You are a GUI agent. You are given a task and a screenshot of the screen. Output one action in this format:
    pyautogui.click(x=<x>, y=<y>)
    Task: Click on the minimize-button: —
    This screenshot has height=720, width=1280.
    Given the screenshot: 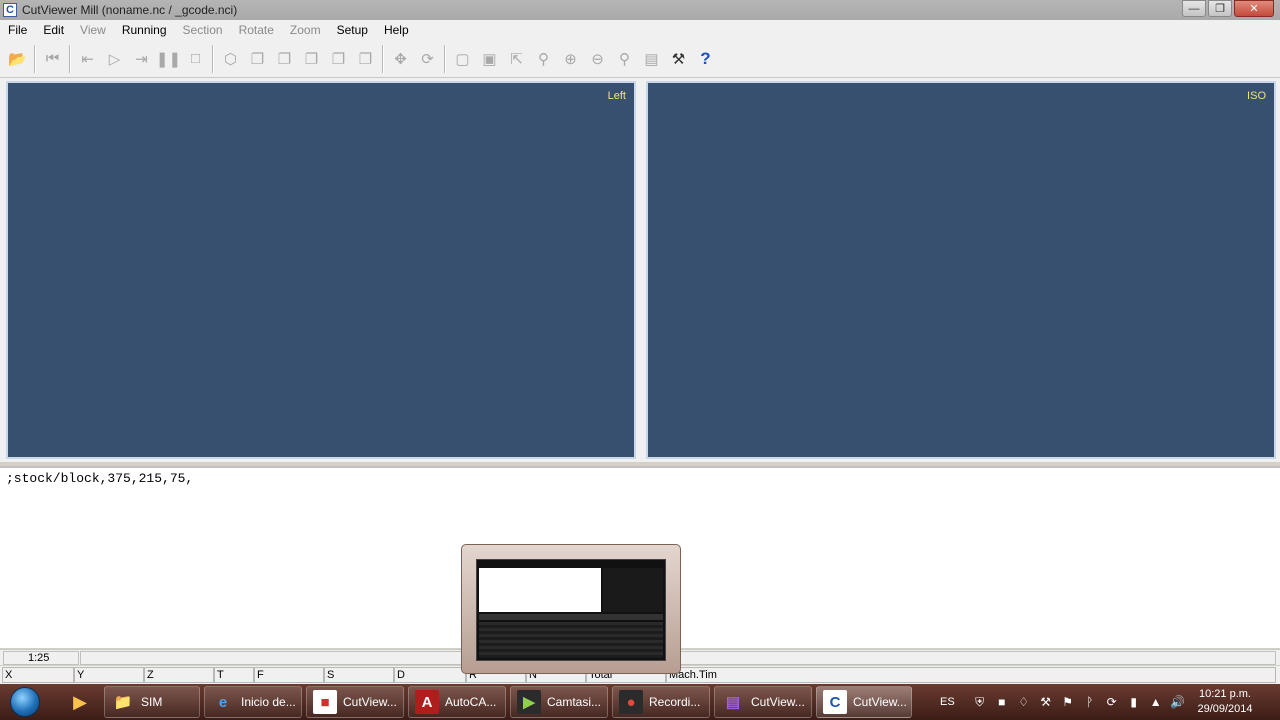 What is the action you would take?
    pyautogui.click(x=1194, y=8)
    